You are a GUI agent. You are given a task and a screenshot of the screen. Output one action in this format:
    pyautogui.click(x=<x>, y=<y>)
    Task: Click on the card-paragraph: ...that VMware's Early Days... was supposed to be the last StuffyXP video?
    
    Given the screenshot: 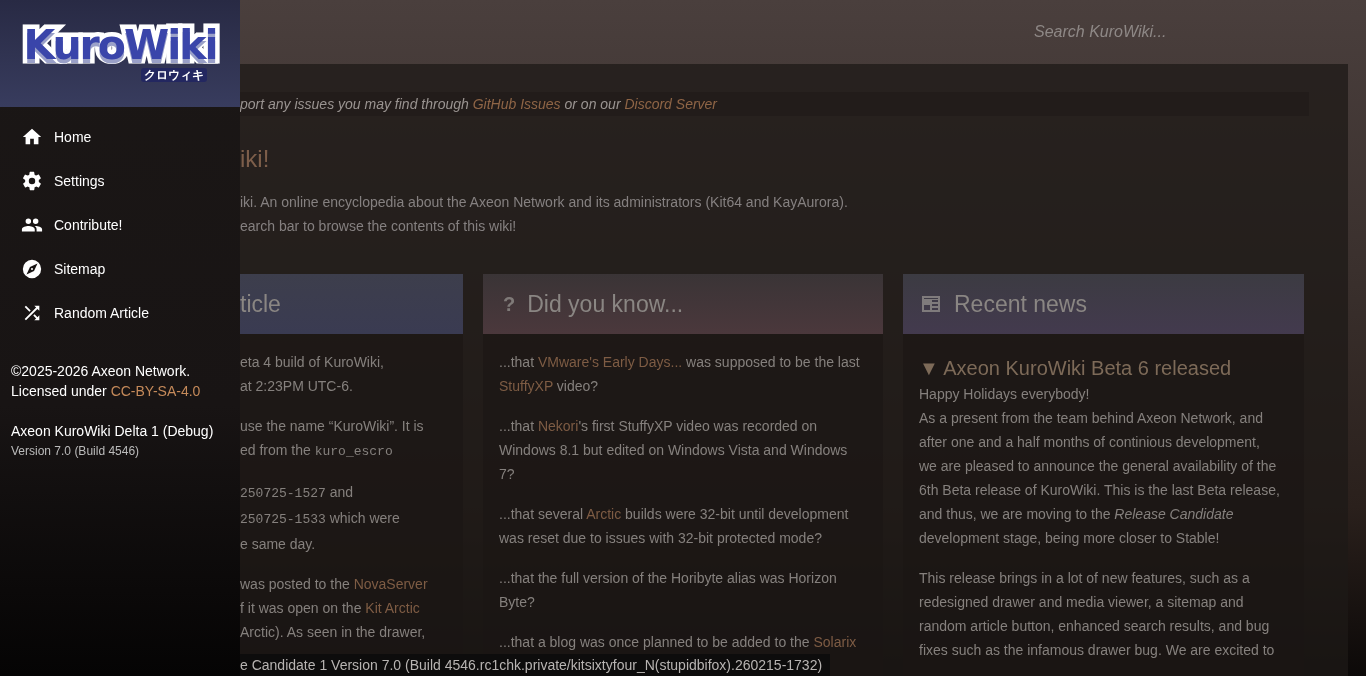 What is the action you would take?
    pyautogui.click(x=680, y=374)
    